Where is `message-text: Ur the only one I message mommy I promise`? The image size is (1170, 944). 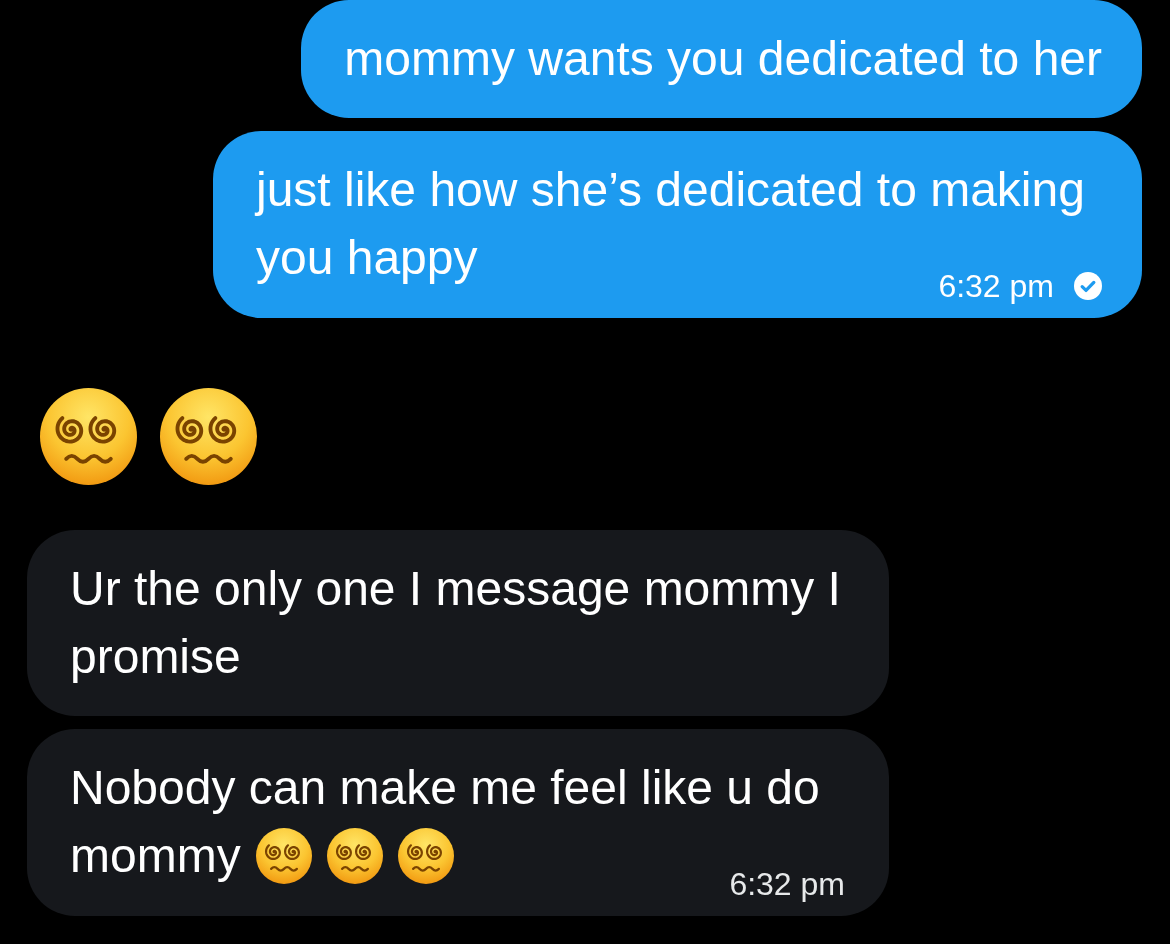
message-text: Ur the only one I message mommy I promise is located at coordinates (455, 622).